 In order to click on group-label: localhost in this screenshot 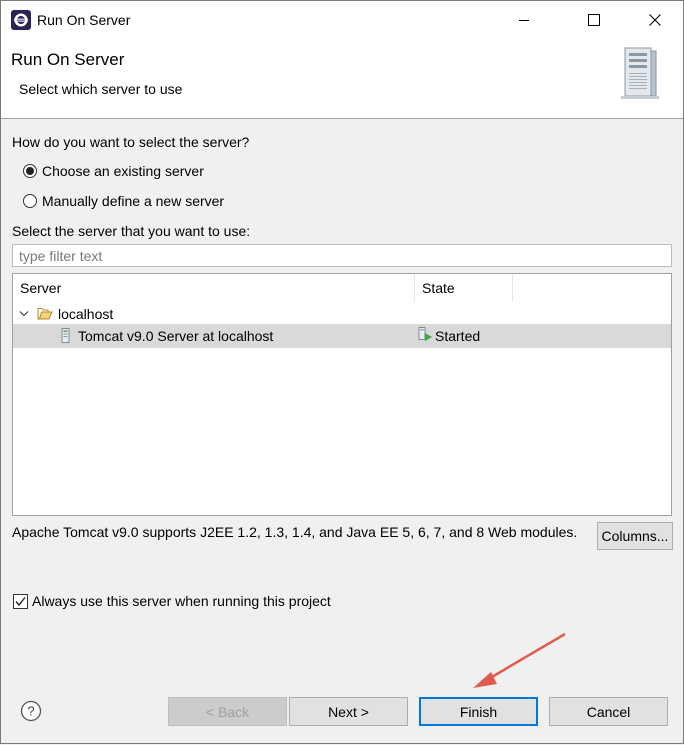, I will do `click(86, 314)`.